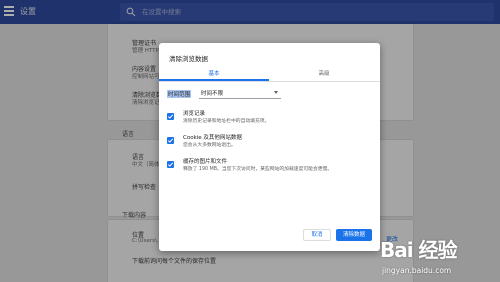 The image size is (500, 282). Describe the element at coordinates (179, 94) in the screenshot. I see `time-range-label: 时间范围` at that location.